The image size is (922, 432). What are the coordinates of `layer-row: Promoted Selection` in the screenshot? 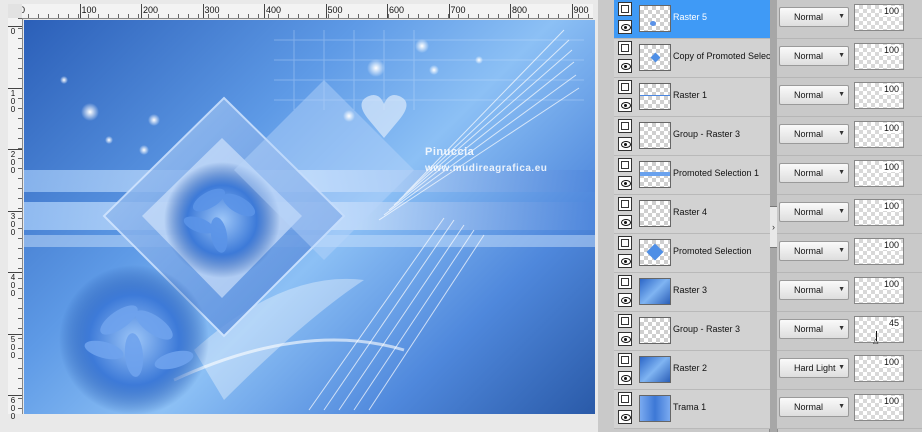 It's located at (692, 253).